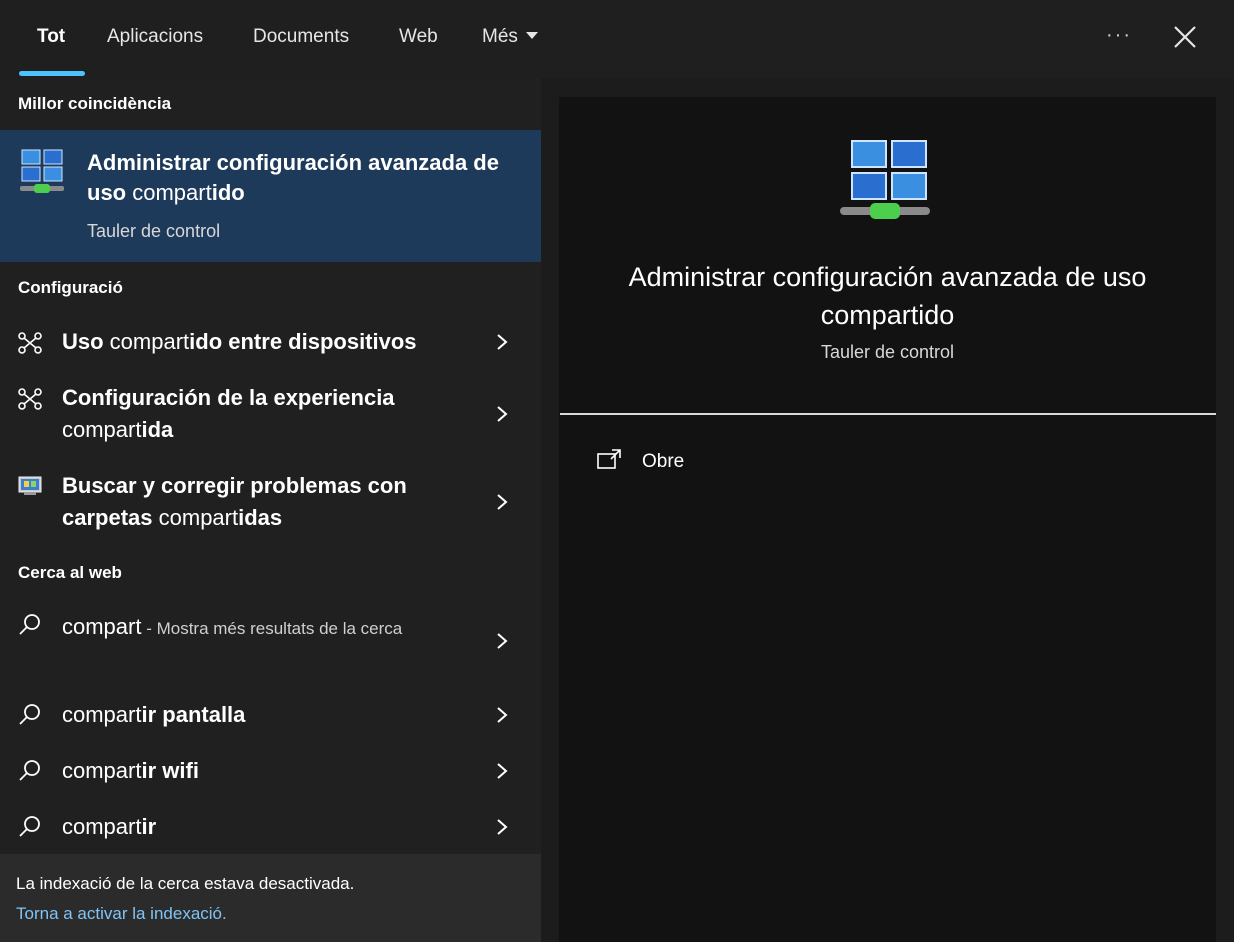 Image resolution: width=1234 pixels, height=942 pixels. I want to click on tab-web: Web, so click(418, 37).